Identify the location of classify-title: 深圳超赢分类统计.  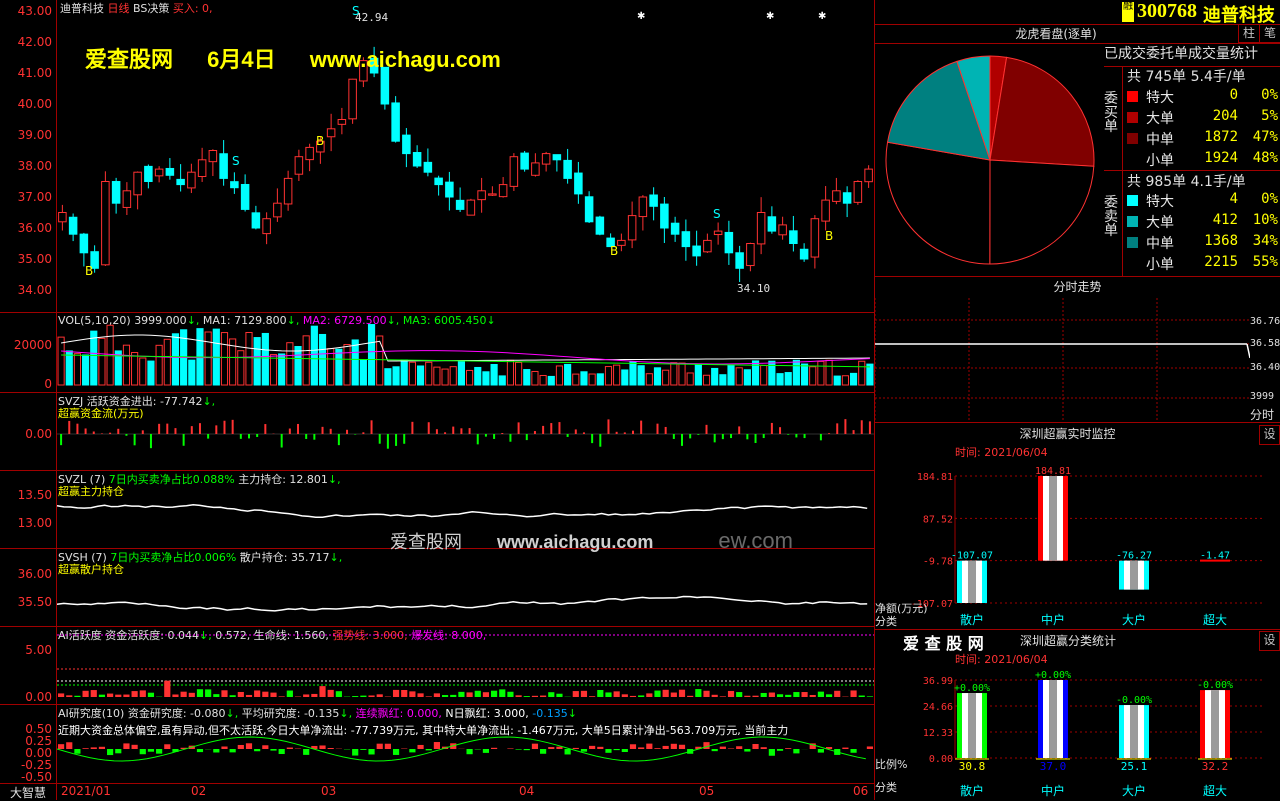
(1068, 640).